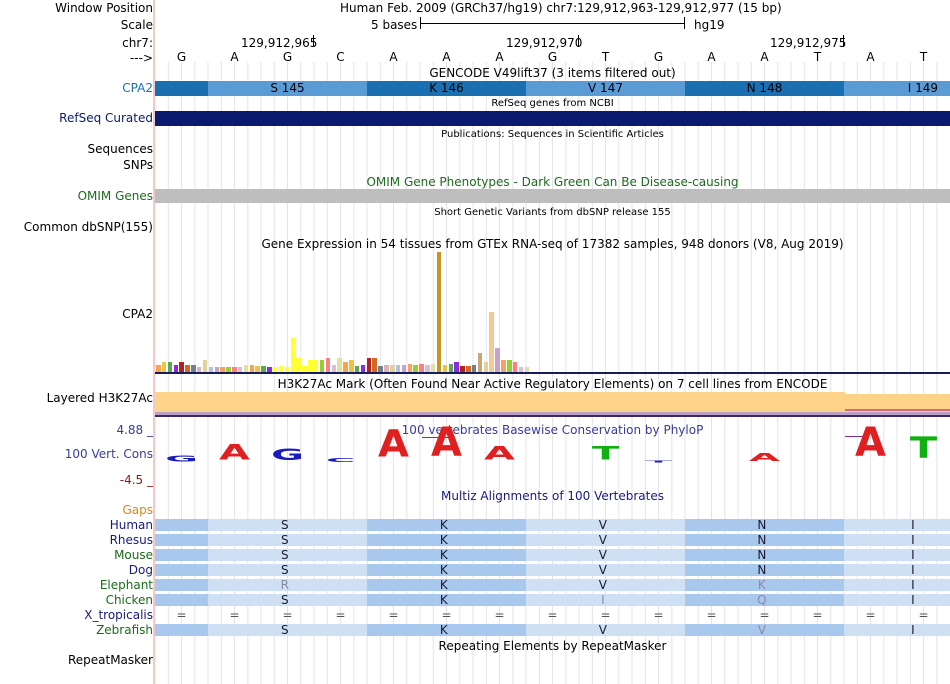 Image resolution: width=950 pixels, height=684 pixels. I want to click on publications-track-label: Sequences, so click(120, 149).